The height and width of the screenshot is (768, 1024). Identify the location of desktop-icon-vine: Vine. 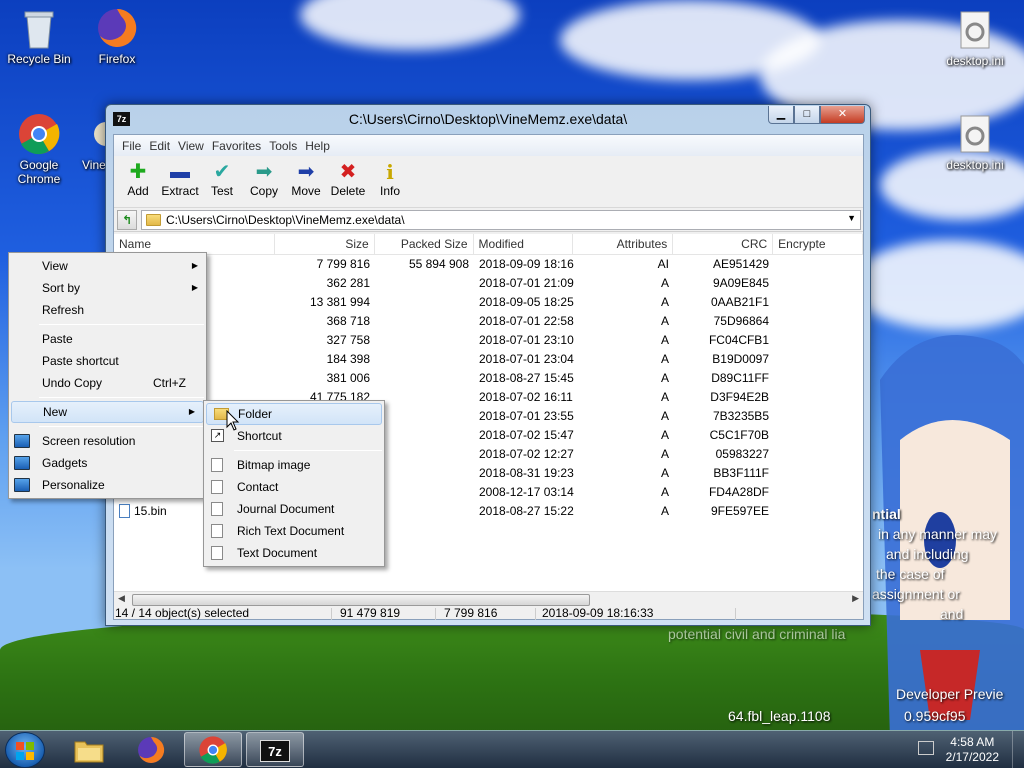
(94, 142).